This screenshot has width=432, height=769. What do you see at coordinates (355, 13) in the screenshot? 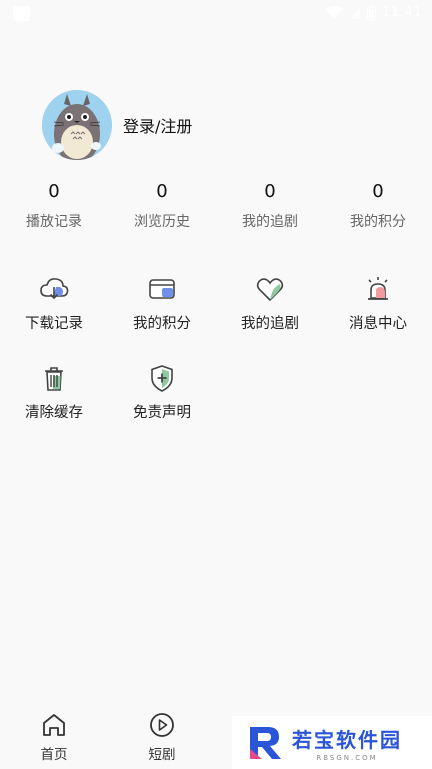
I see `signal-icon` at bounding box center [355, 13].